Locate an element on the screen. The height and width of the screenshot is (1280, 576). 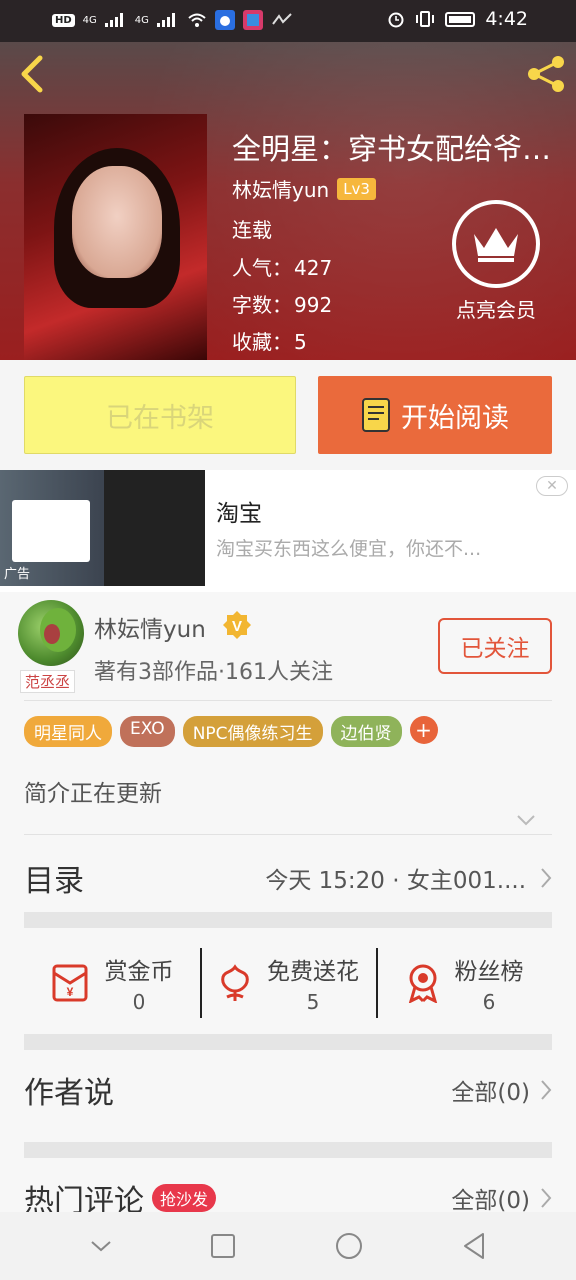
author-says-all: 全部(0) is located at coordinates (501, 1090).